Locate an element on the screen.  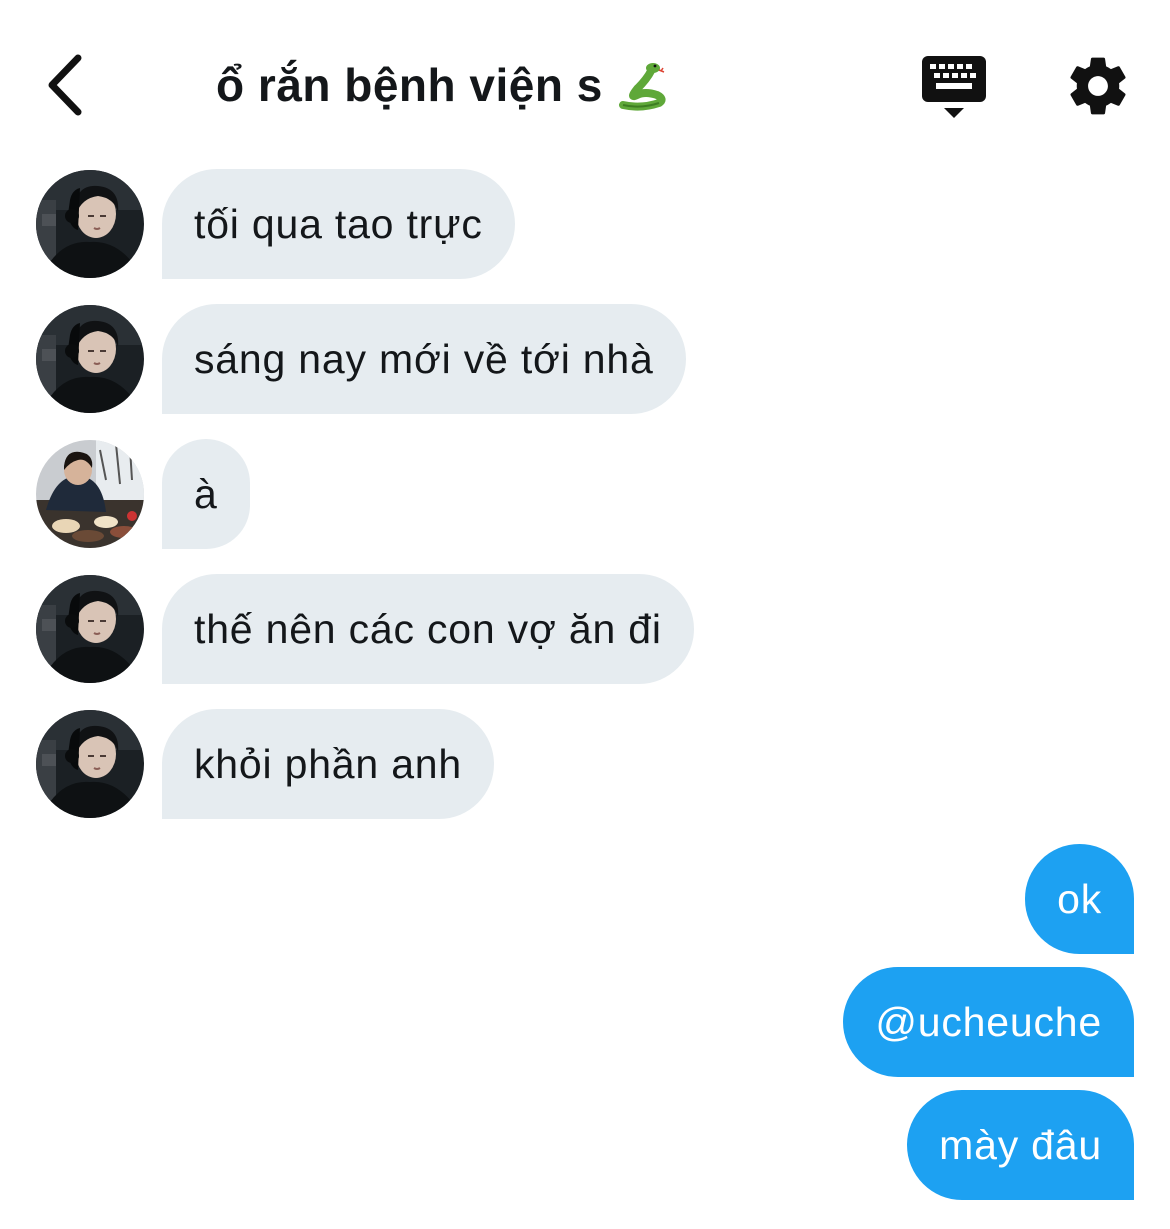
message-row-incoming: à is located at coordinates (143, 494).